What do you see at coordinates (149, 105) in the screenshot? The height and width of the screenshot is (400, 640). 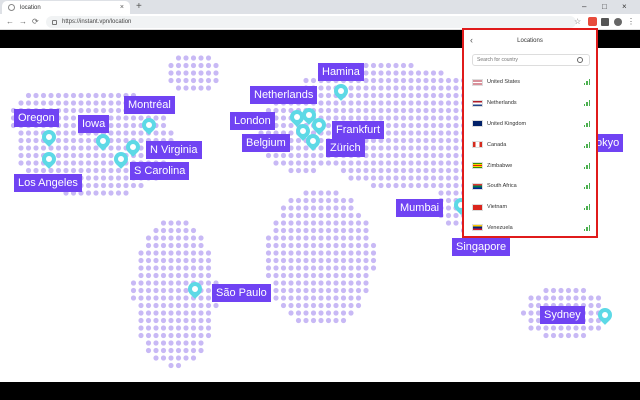 I see `location-label-montreal: Montréal` at bounding box center [149, 105].